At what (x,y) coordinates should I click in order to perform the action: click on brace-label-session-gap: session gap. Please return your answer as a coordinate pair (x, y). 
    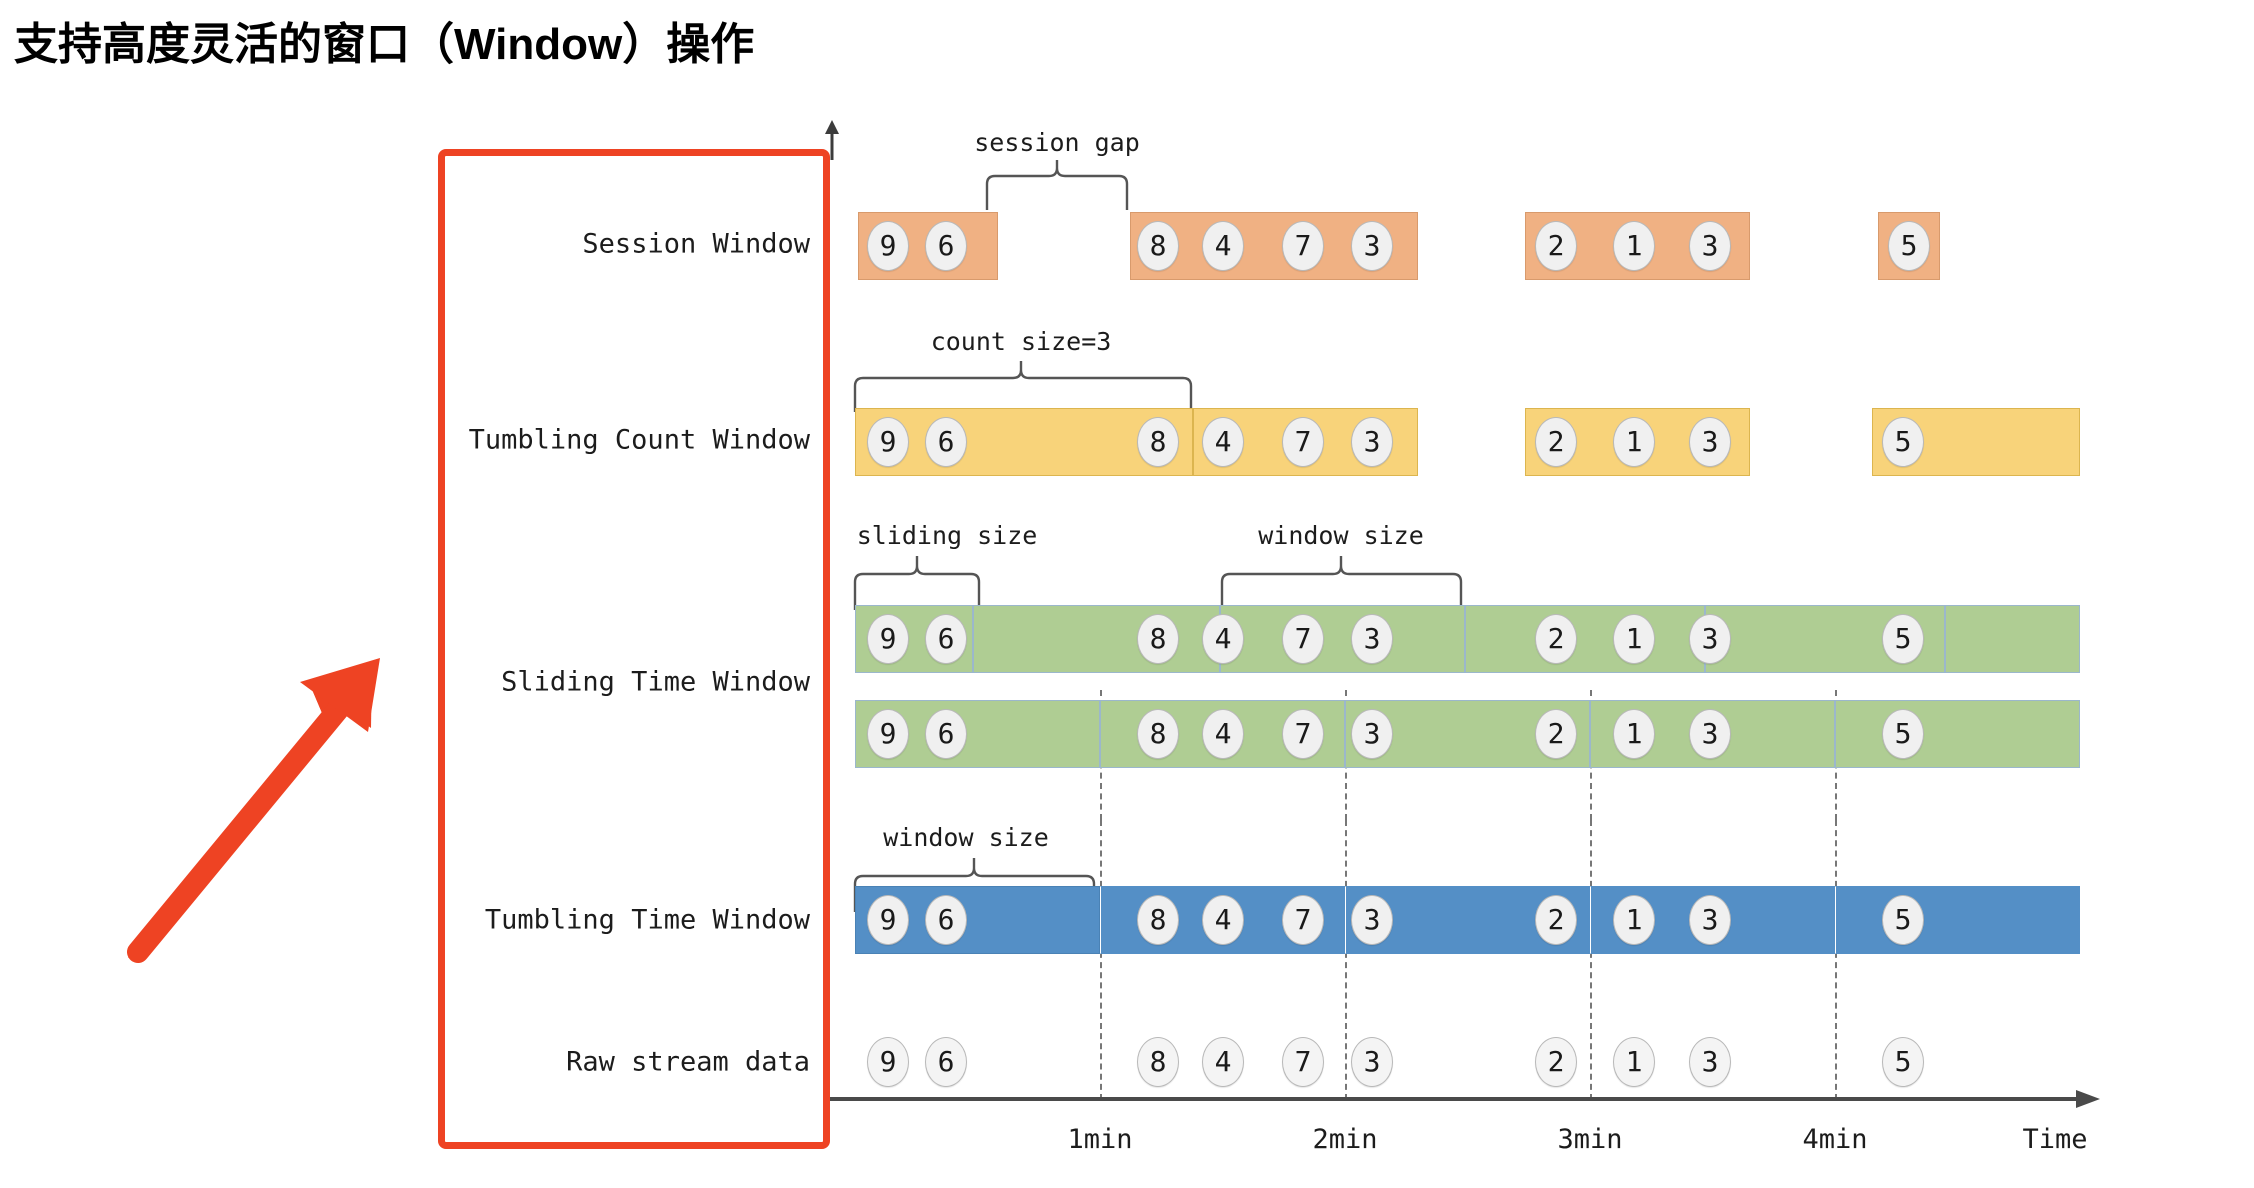
    Looking at the image, I should click on (1057, 142).